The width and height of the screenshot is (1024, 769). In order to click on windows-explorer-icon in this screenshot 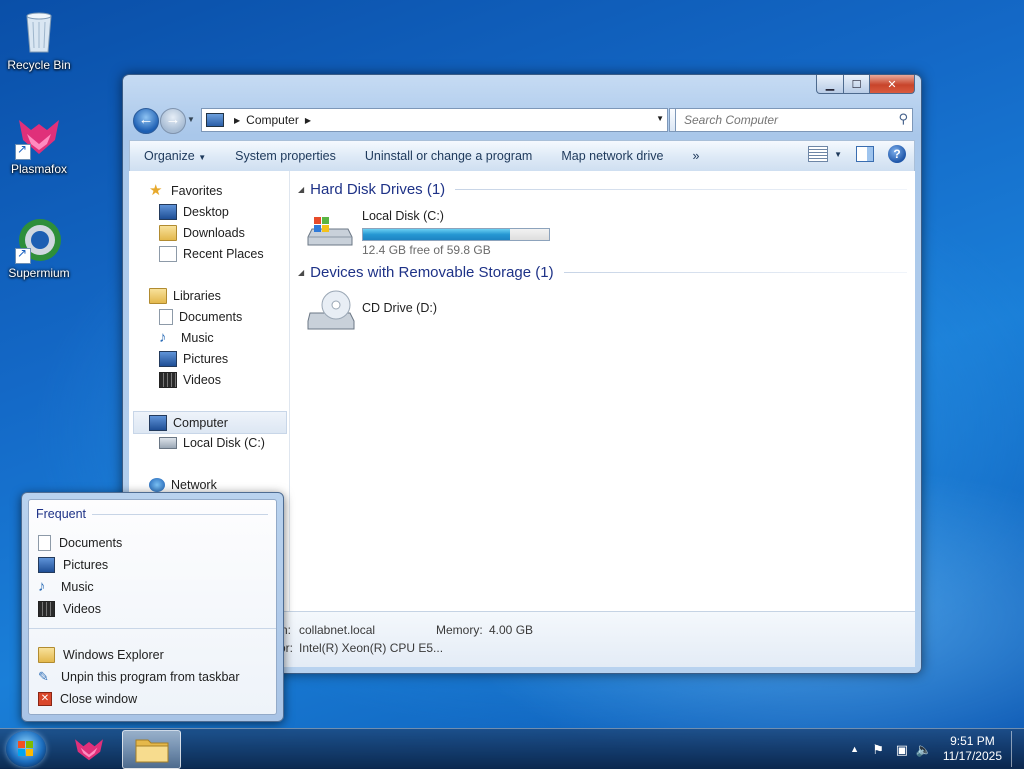, I will do `click(46, 655)`.